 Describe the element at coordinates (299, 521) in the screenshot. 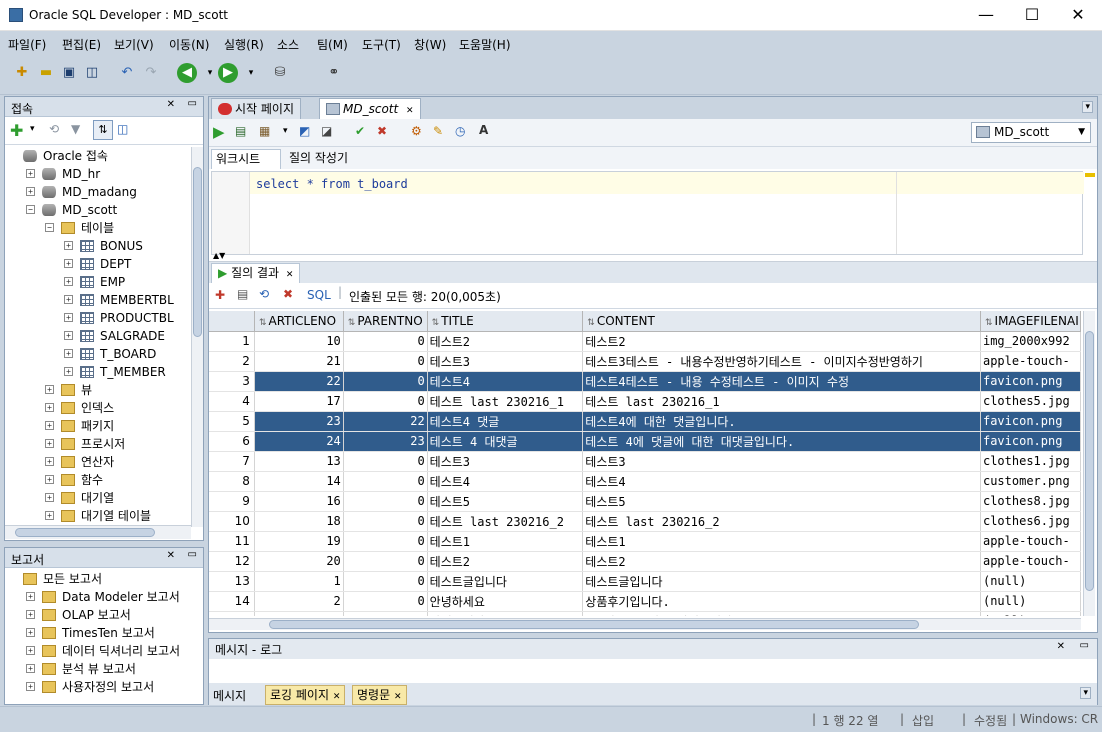

I see `table-cell: 18` at that location.